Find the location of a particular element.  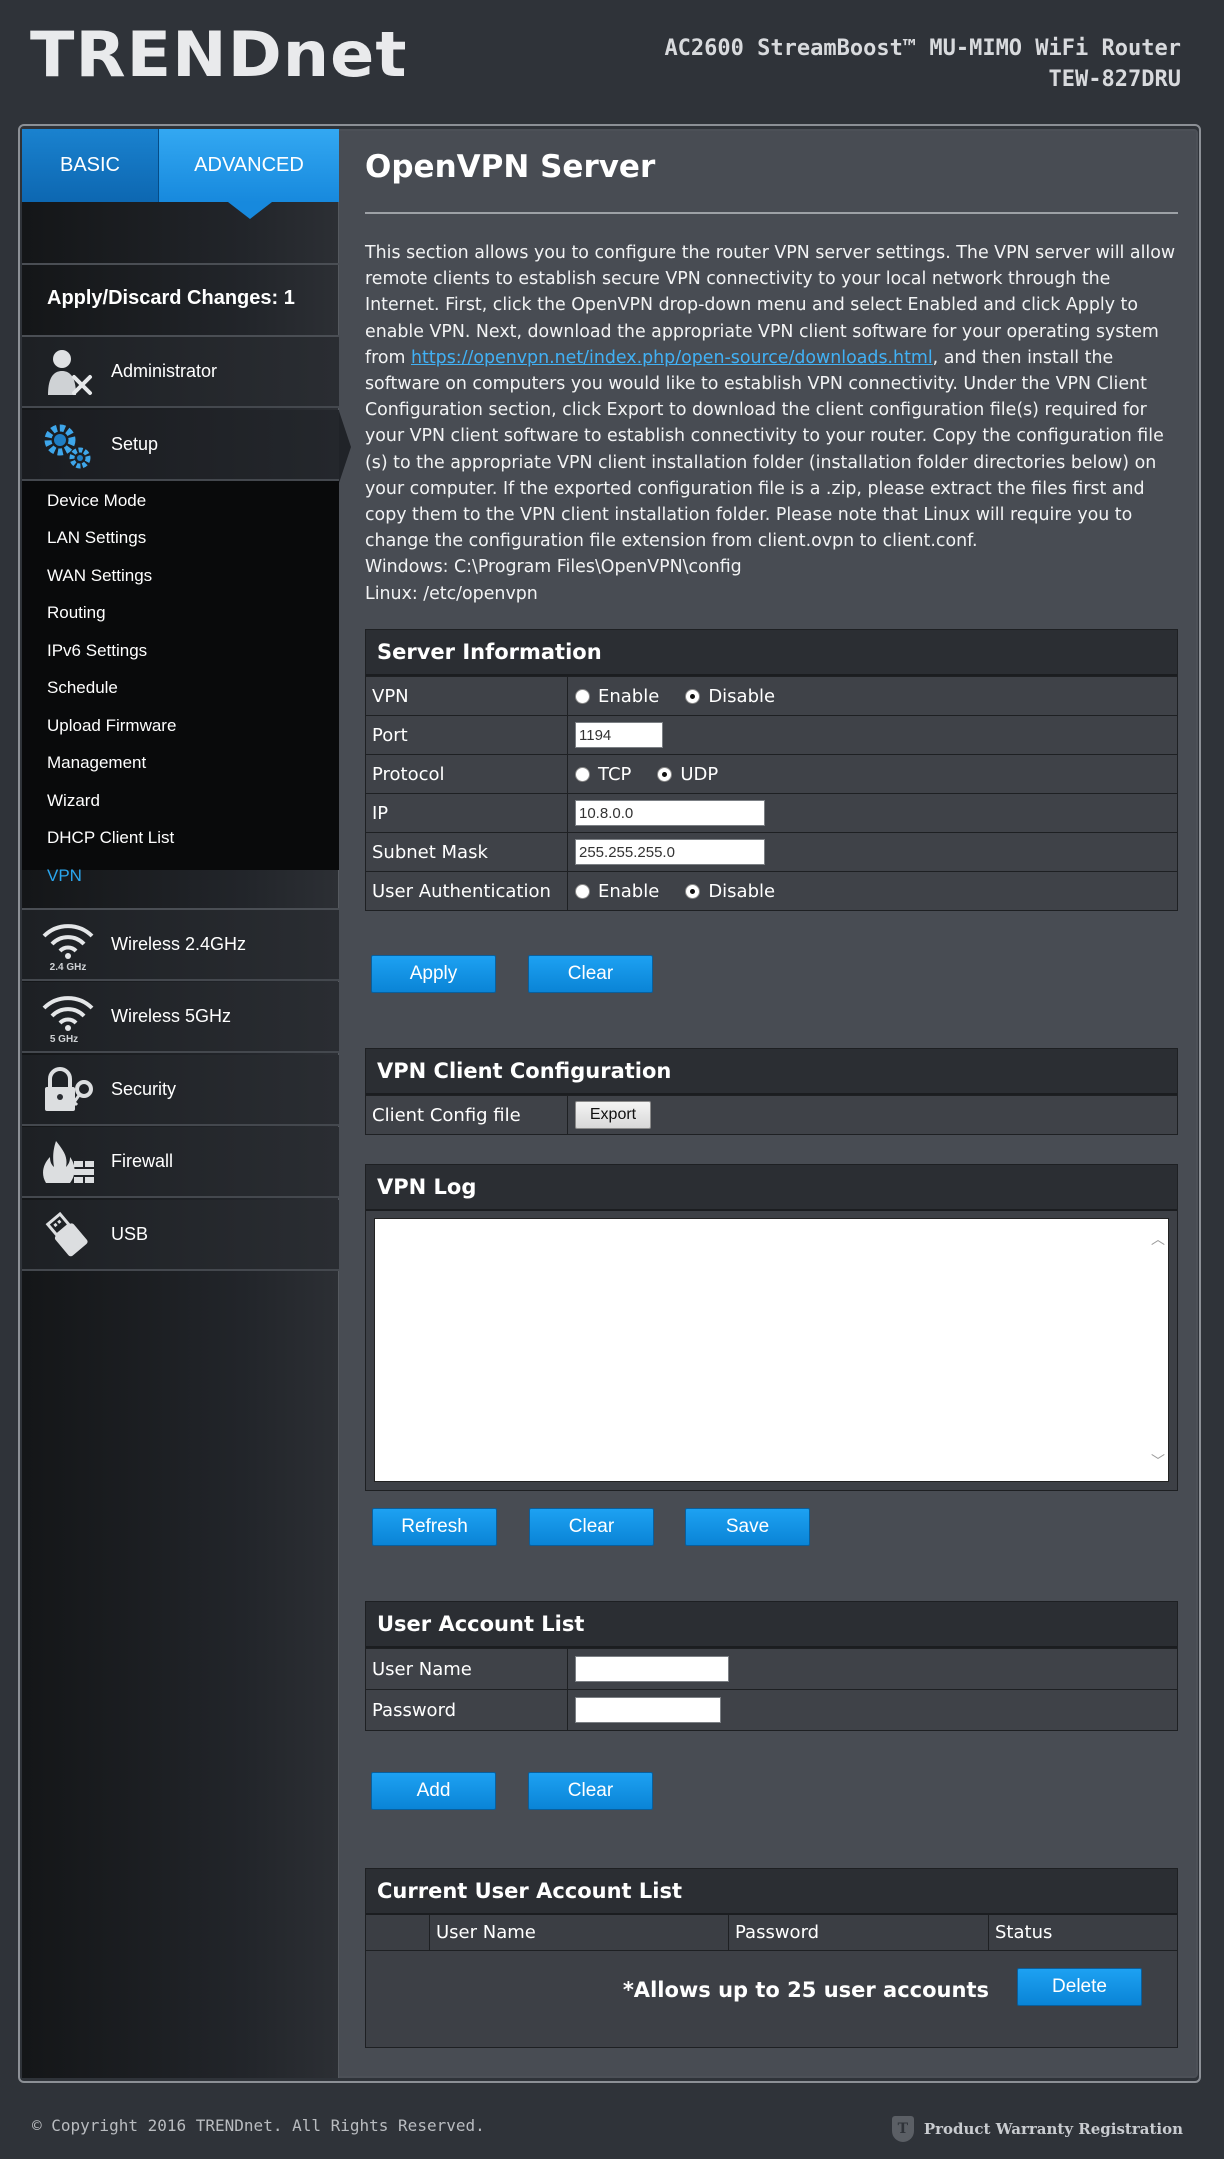

warranty-label: Product Warranty Registration is located at coordinates (1053, 2129).